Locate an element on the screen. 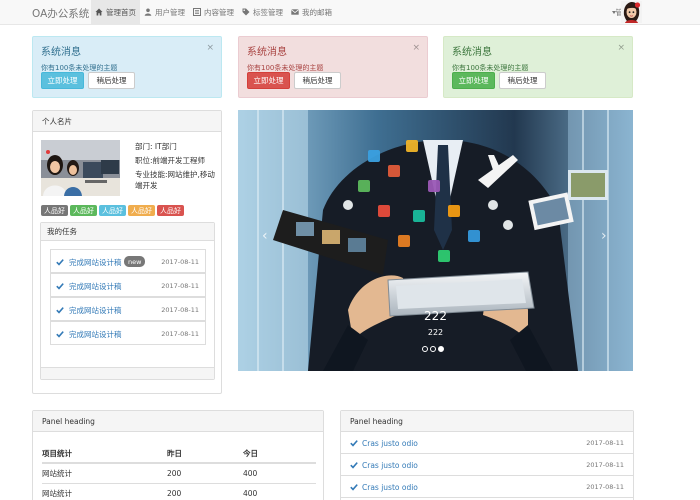  system-message-alert-info: 系统消息 你有100条未处理的主题 × 立即处理 稍后处理 is located at coordinates (127, 67).